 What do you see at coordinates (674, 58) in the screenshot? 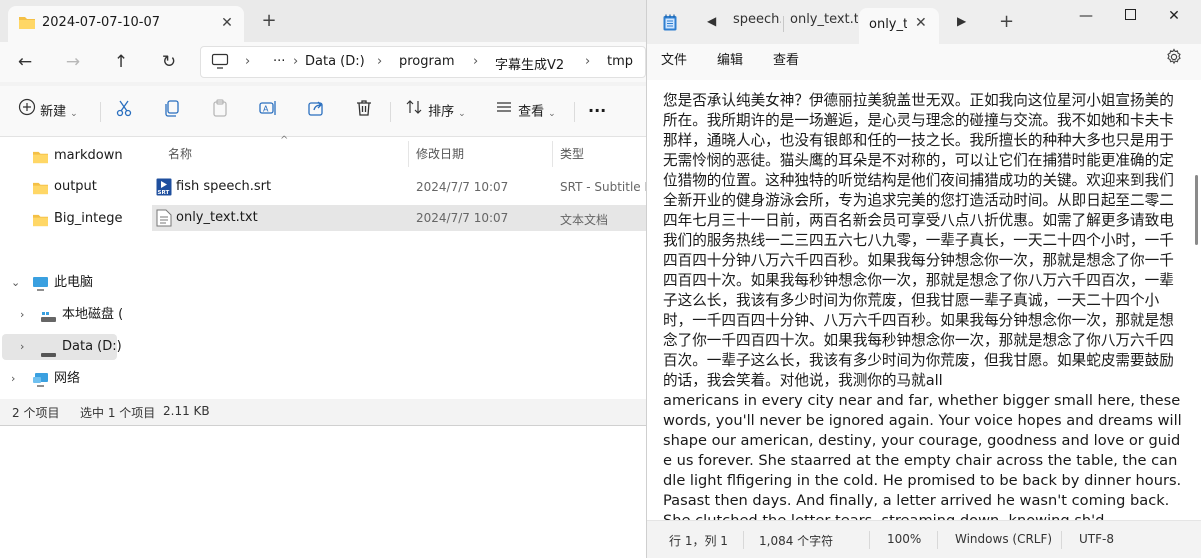
I see `menu-file: 文件` at bounding box center [674, 58].